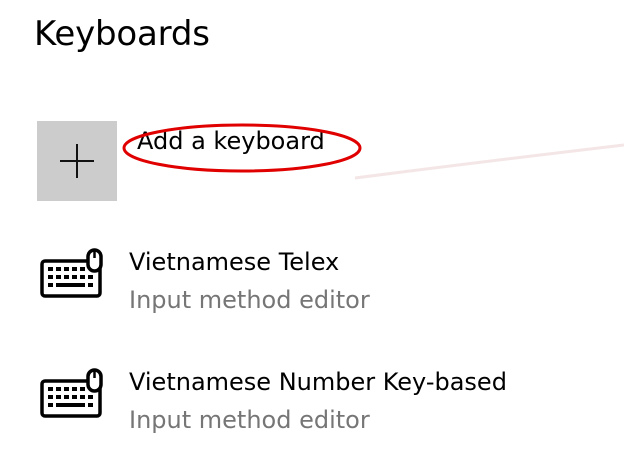 The image size is (624, 454). I want to click on add-keyboard-tile, so click(77, 161).